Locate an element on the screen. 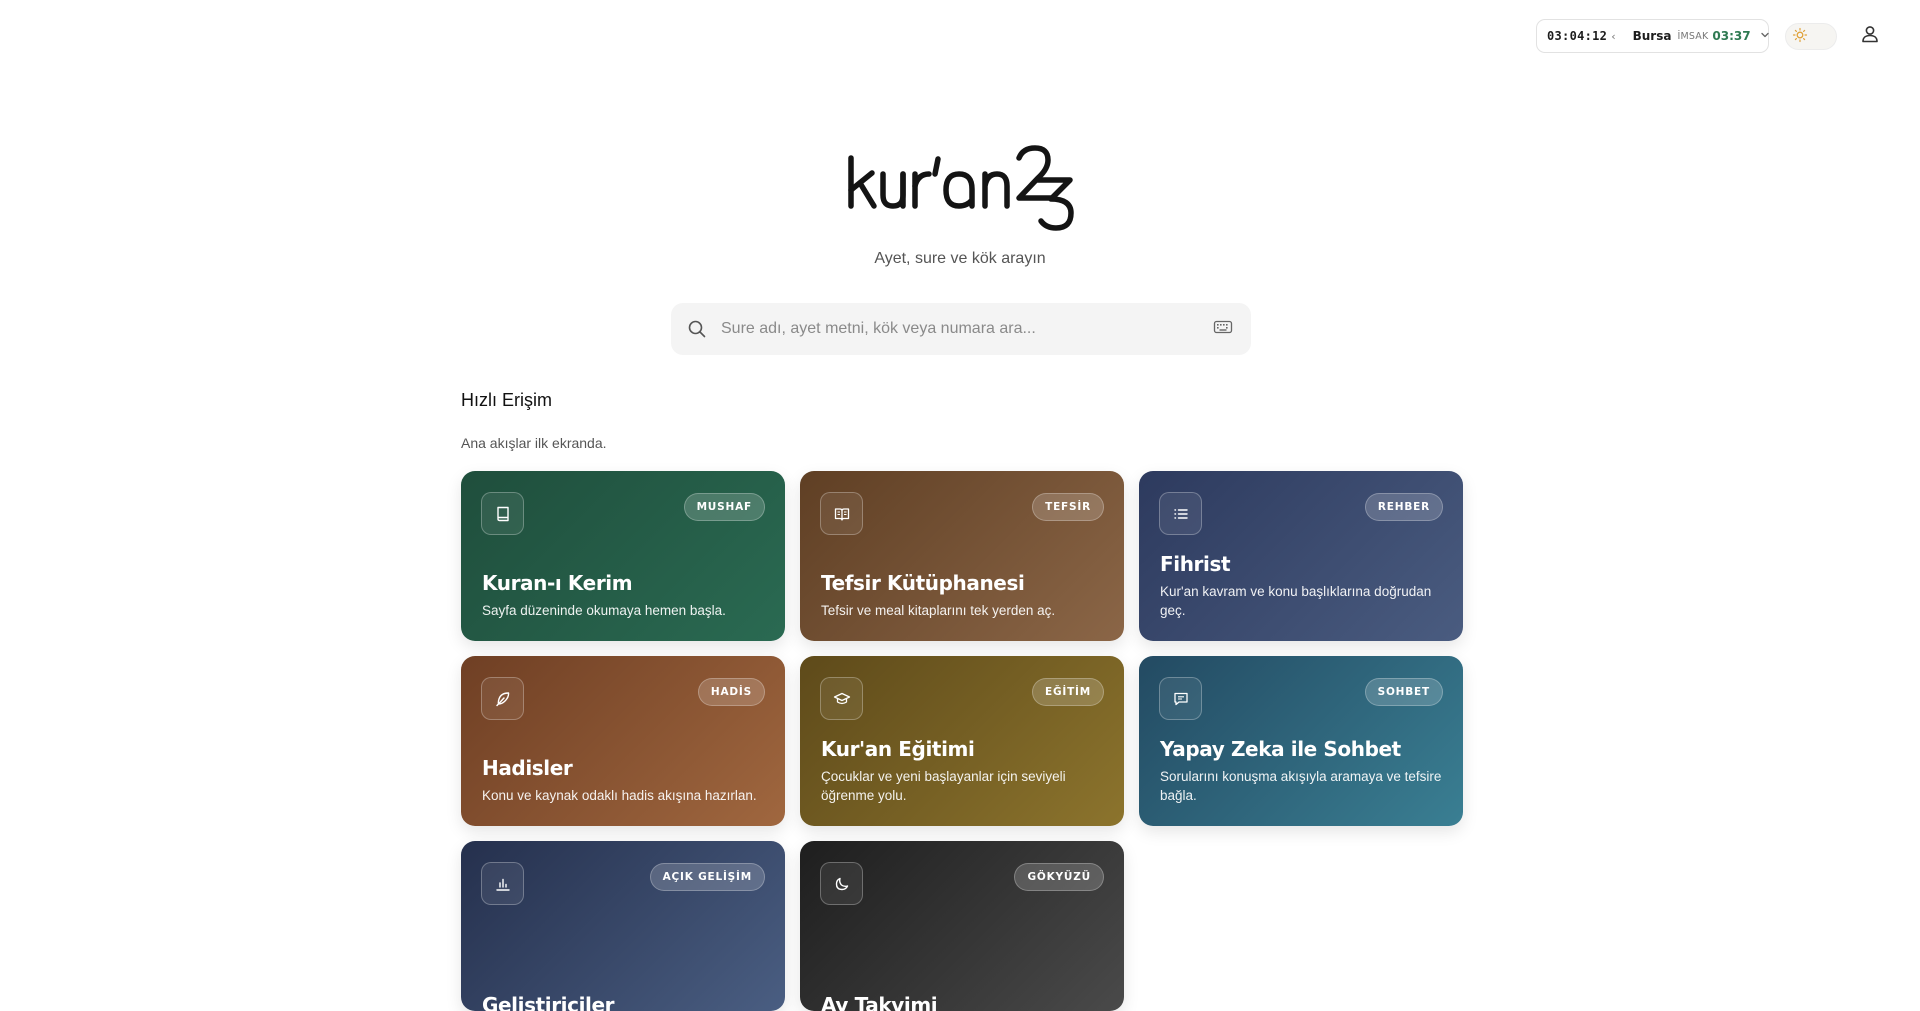 This screenshot has height=1011, width=1920. graduation-cap-icon is located at coordinates (841, 698).